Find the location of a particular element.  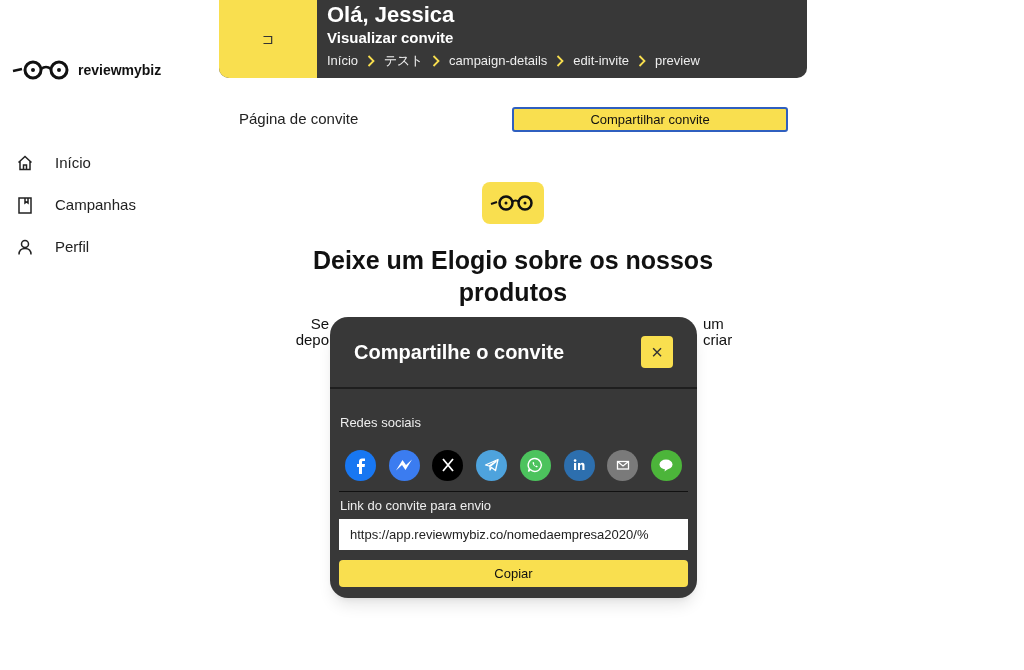

messenger-share-button is located at coordinates (404, 465).